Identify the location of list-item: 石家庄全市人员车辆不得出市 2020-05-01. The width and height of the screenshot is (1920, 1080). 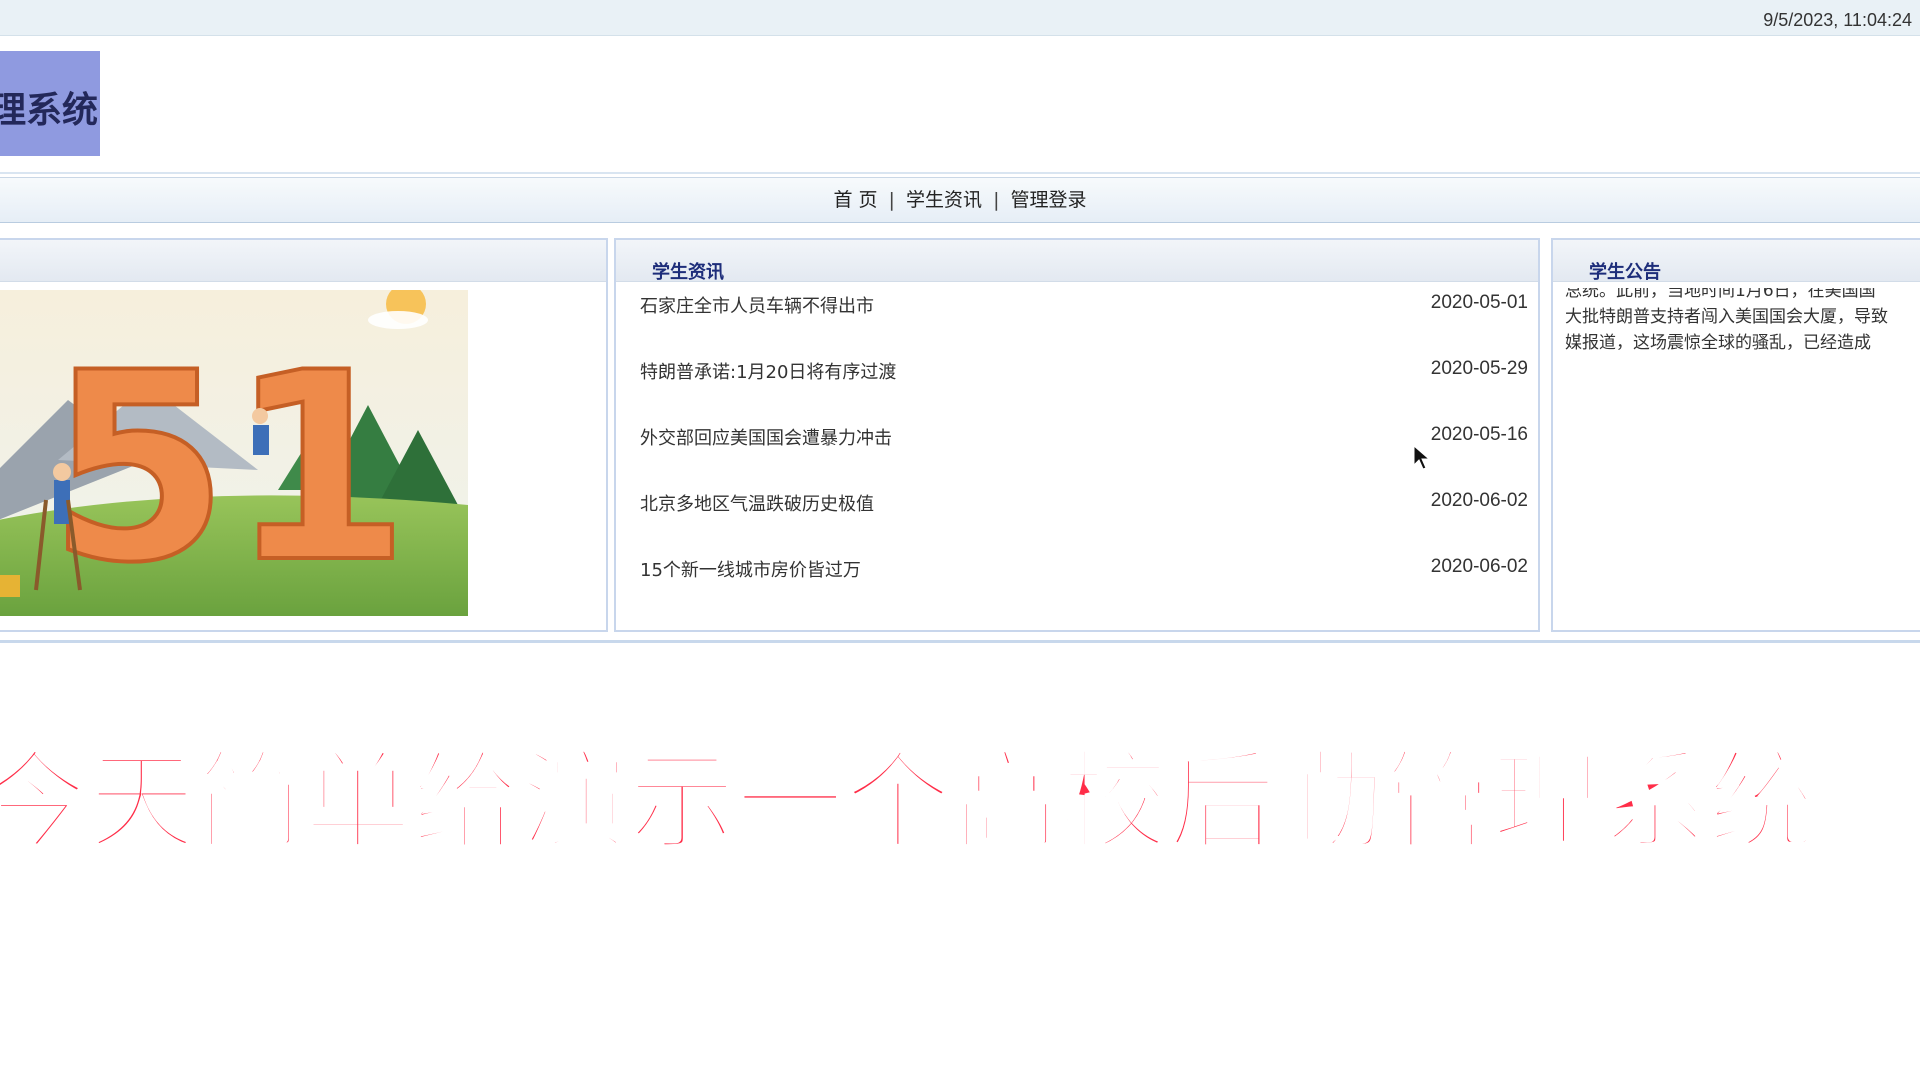
(1078, 325).